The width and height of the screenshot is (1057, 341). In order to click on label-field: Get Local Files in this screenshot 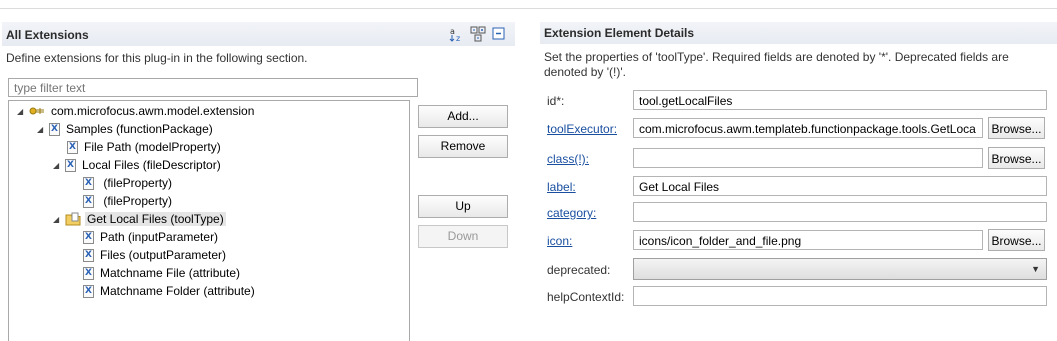, I will do `click(840, 186)`.